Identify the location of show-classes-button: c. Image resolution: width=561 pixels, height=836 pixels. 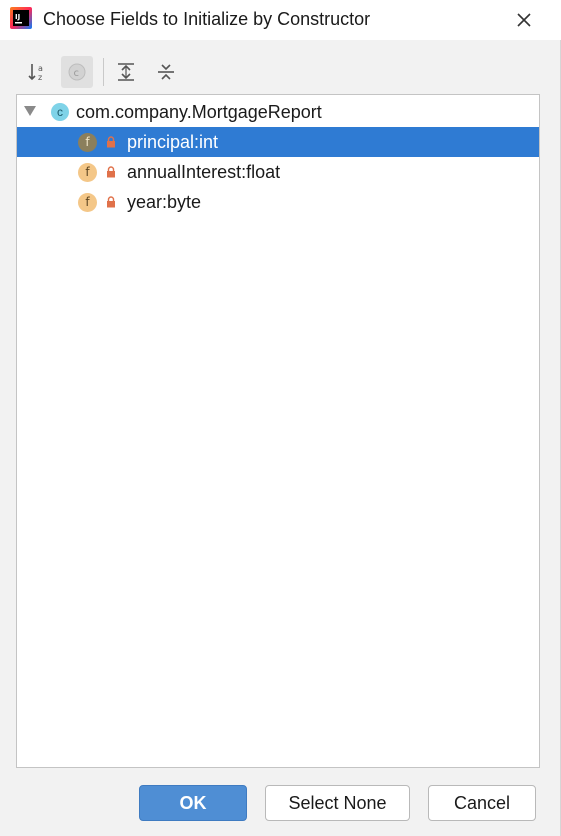
(77, 72).